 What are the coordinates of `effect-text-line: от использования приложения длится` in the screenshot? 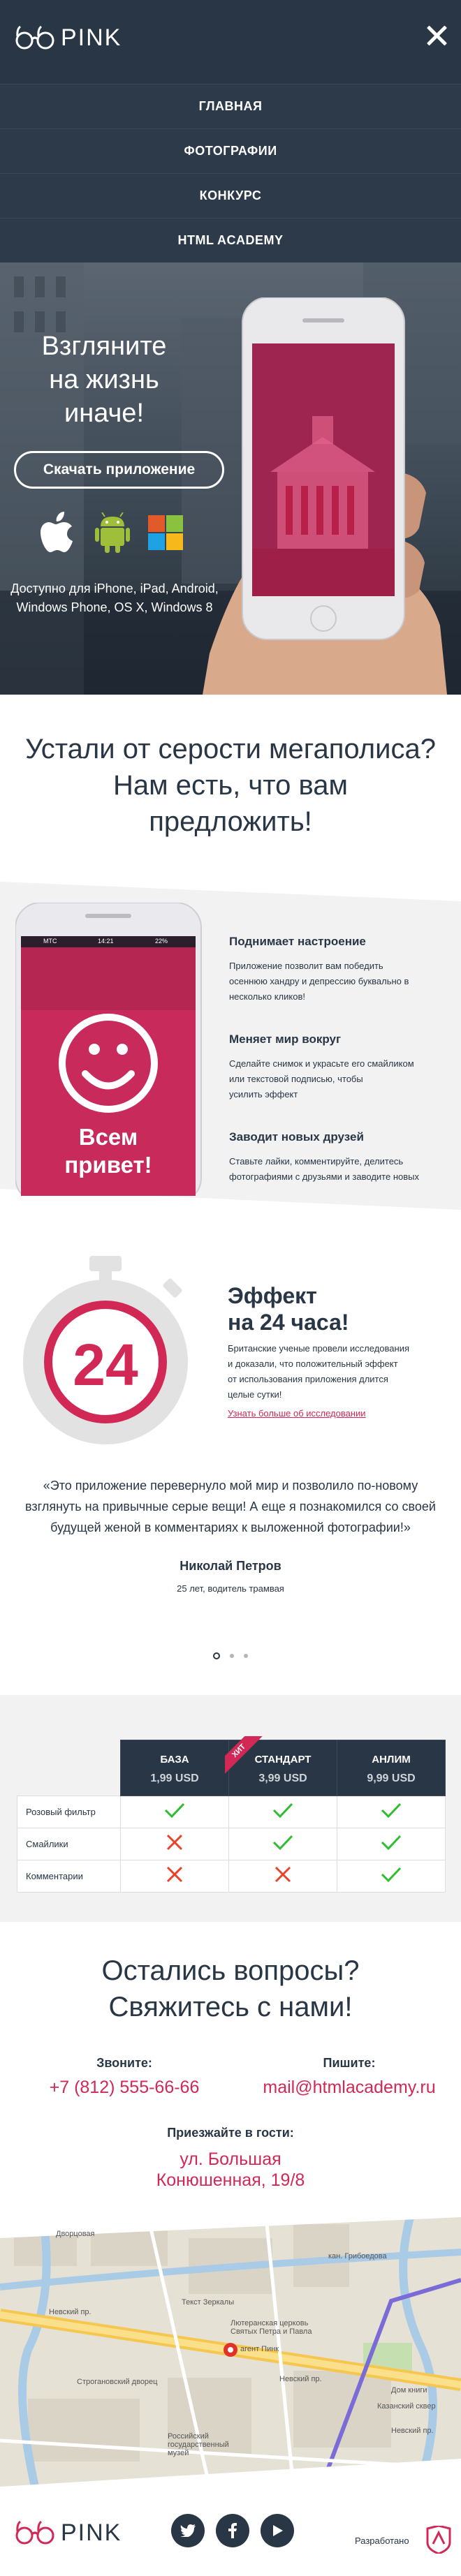 It's located at (308, 1379).